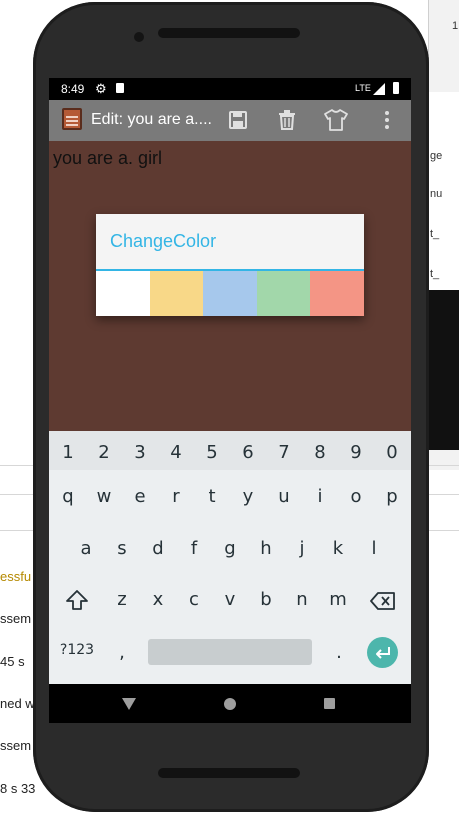 The height and width of the screenshot is (820, 459). I want to click on overflow-menu-icon, so click(387, 120).